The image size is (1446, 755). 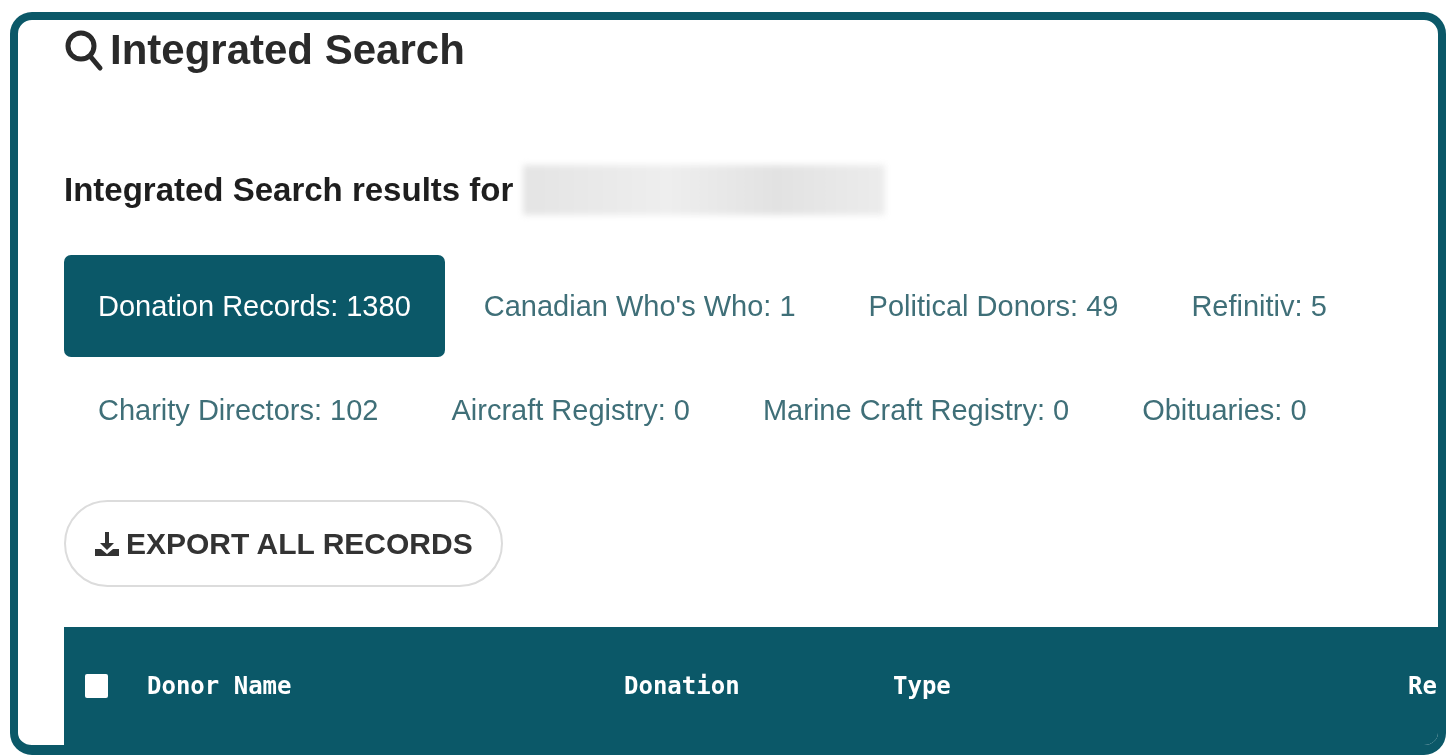 I want to click on column-header: Donation, so click(x=758, y=686).